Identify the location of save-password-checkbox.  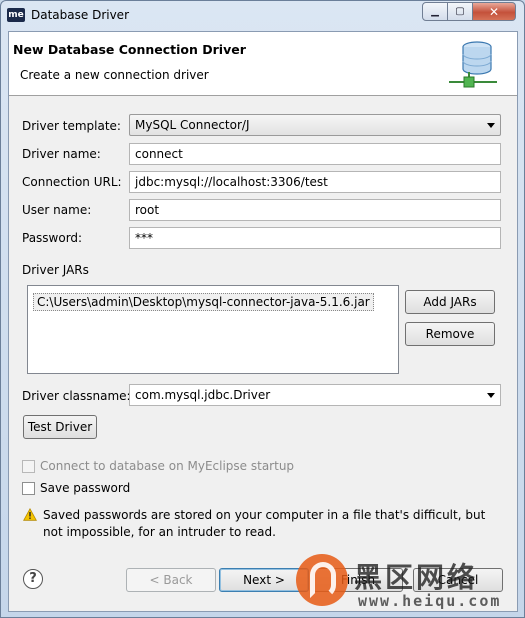
(28, 488).